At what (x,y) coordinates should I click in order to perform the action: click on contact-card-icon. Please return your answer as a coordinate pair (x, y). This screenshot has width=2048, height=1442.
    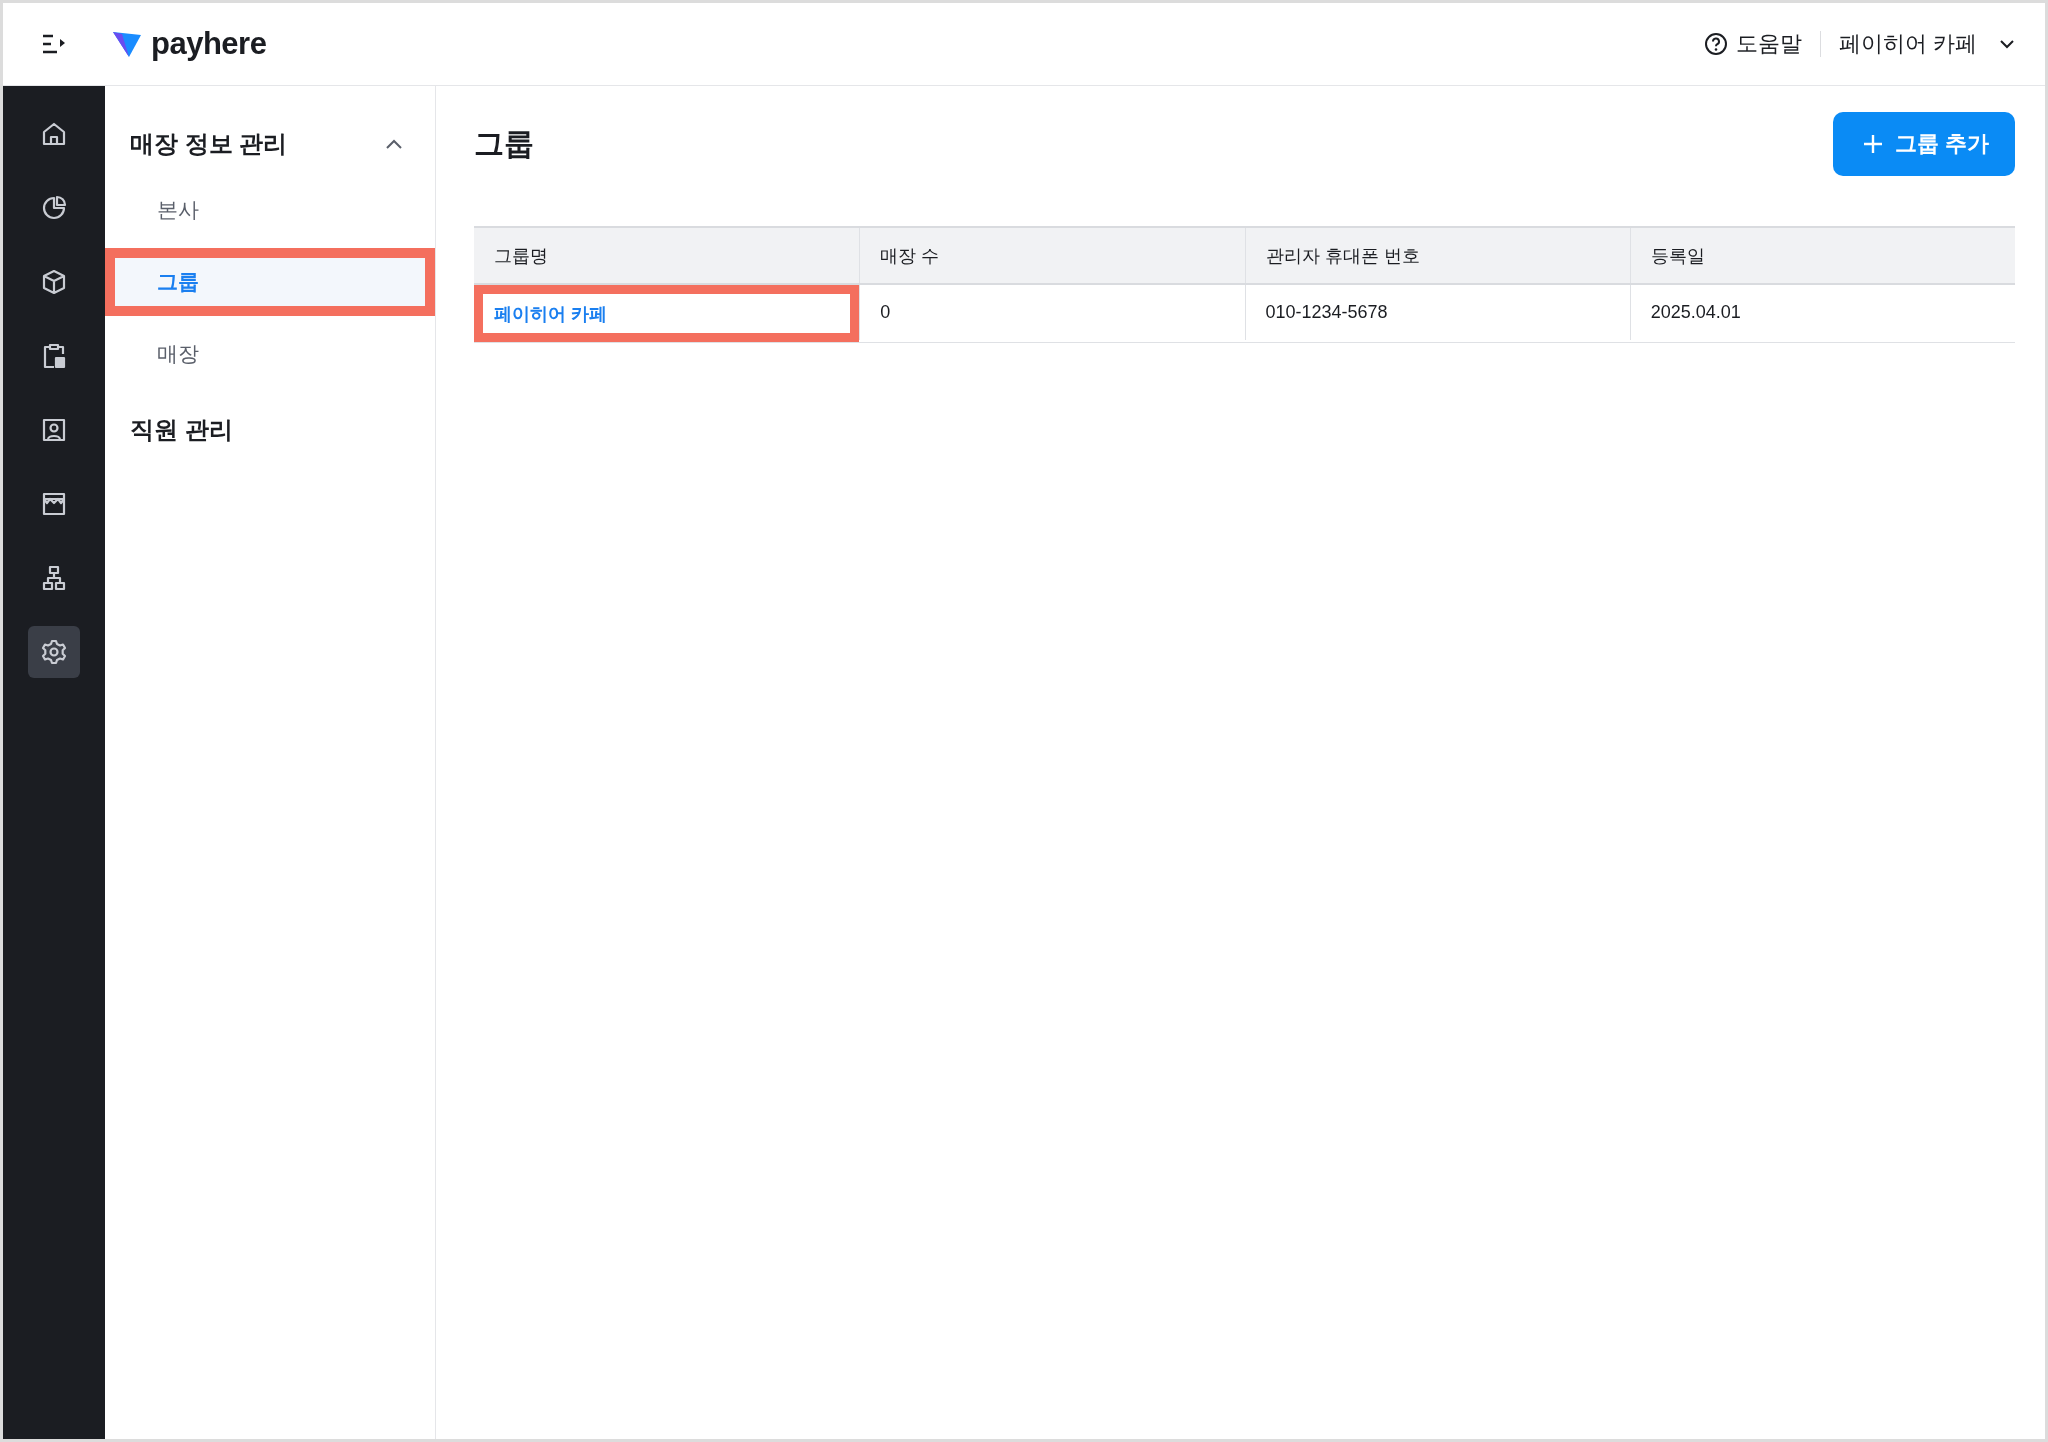
    Looking at the image, I should click on (54, 430).